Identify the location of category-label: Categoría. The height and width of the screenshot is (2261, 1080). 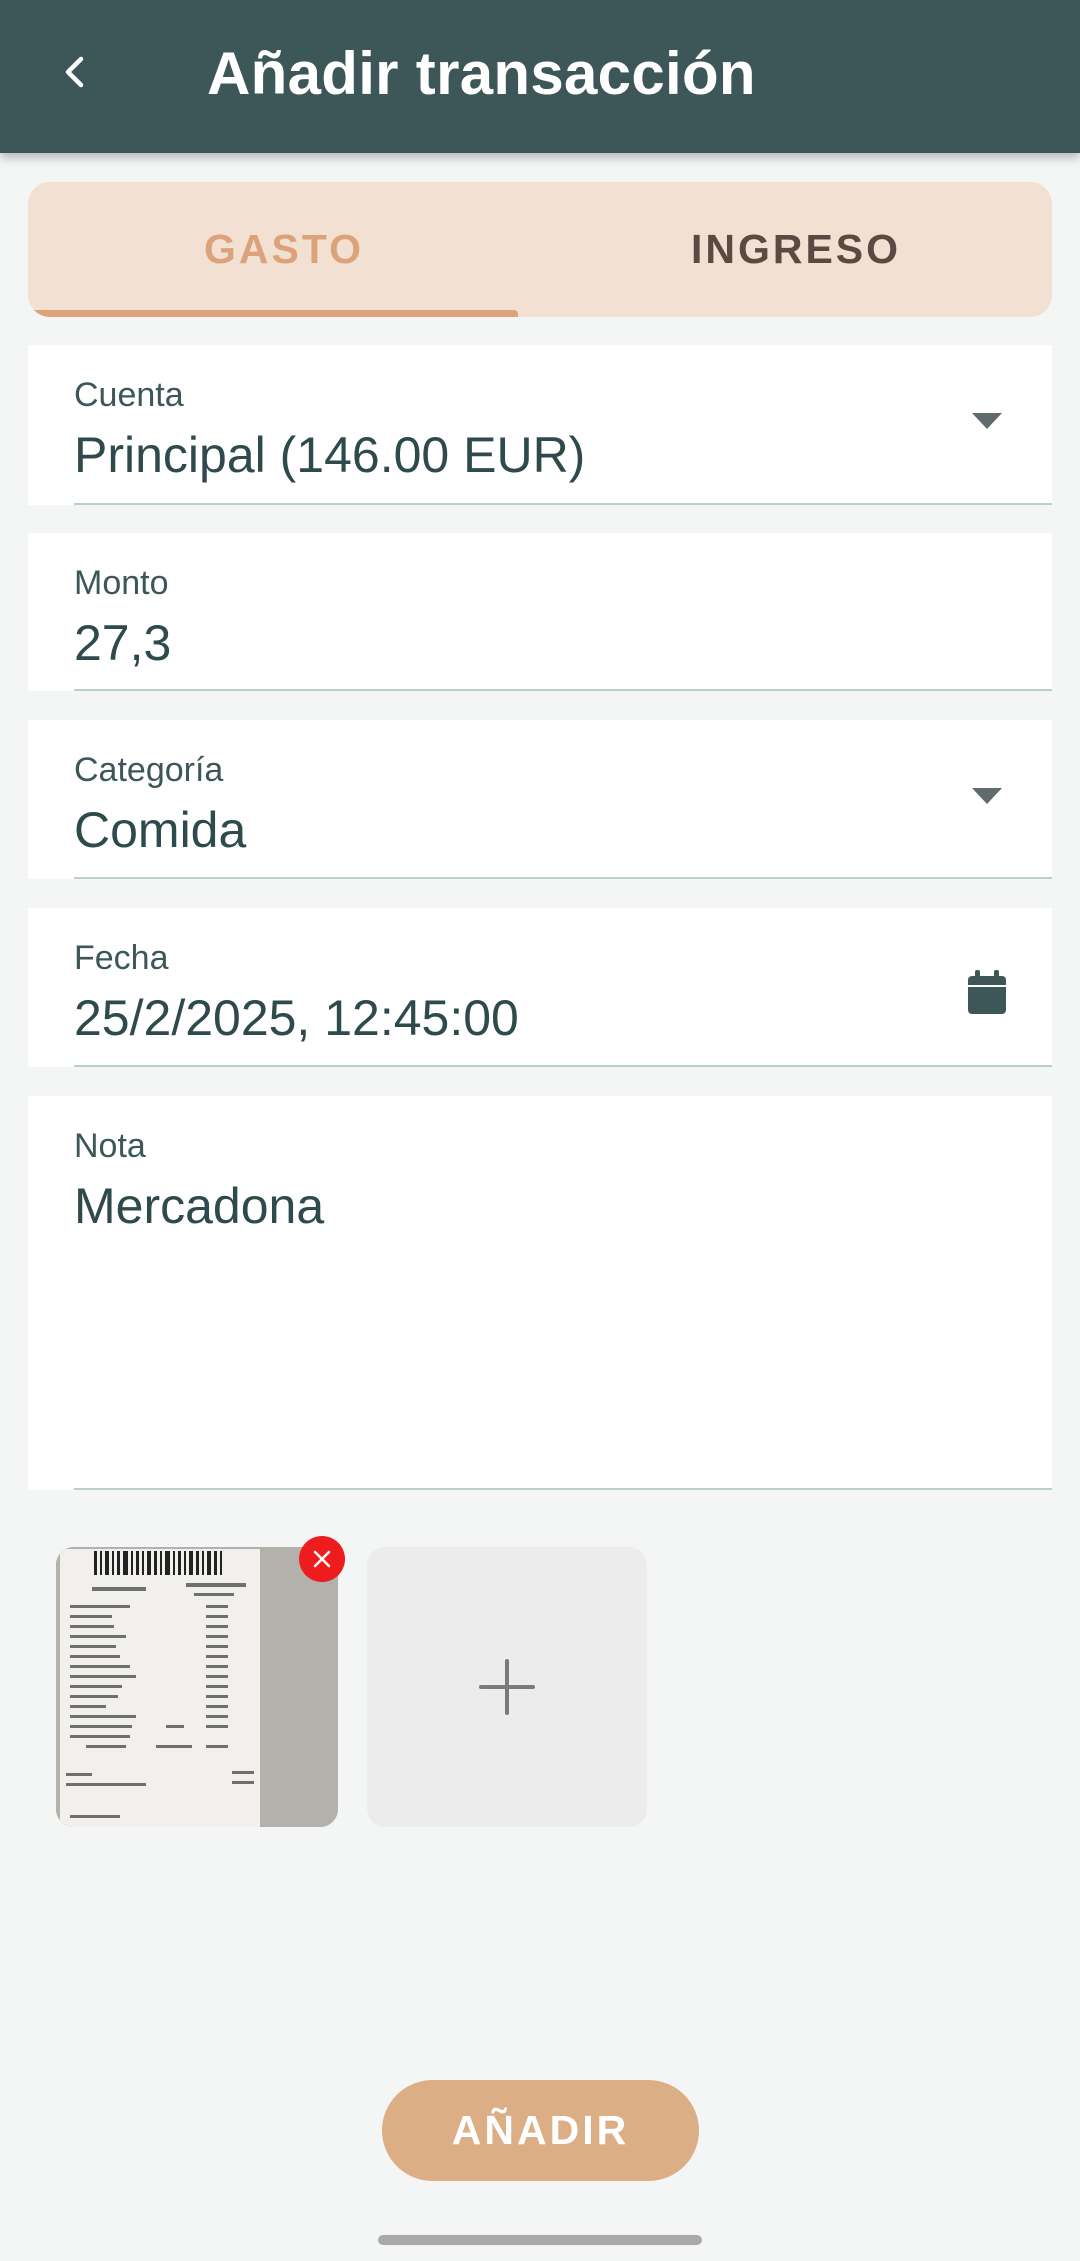
(149, 770).